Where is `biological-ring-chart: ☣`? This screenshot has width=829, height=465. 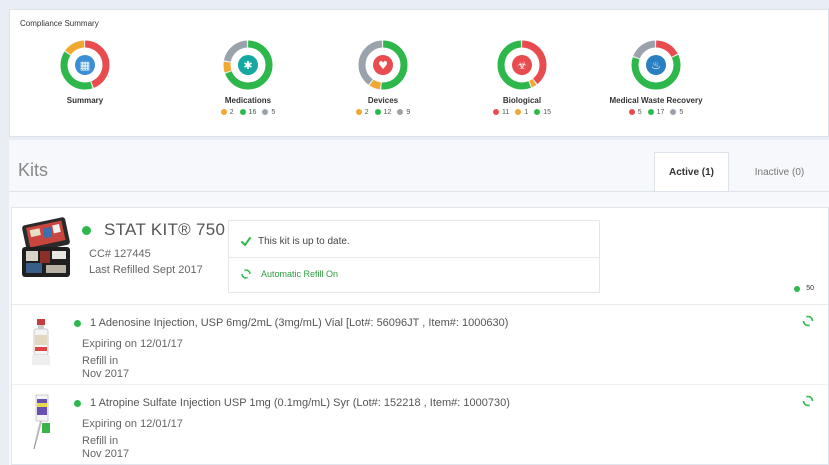
biological-ring-chart: ☣ is located at coordinates (522, 65).